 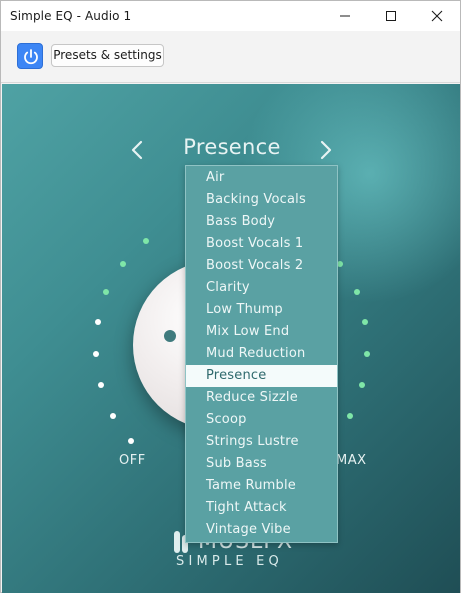 I want to click on preset-option: Vintage Vibe, so click(x=261, y=530).